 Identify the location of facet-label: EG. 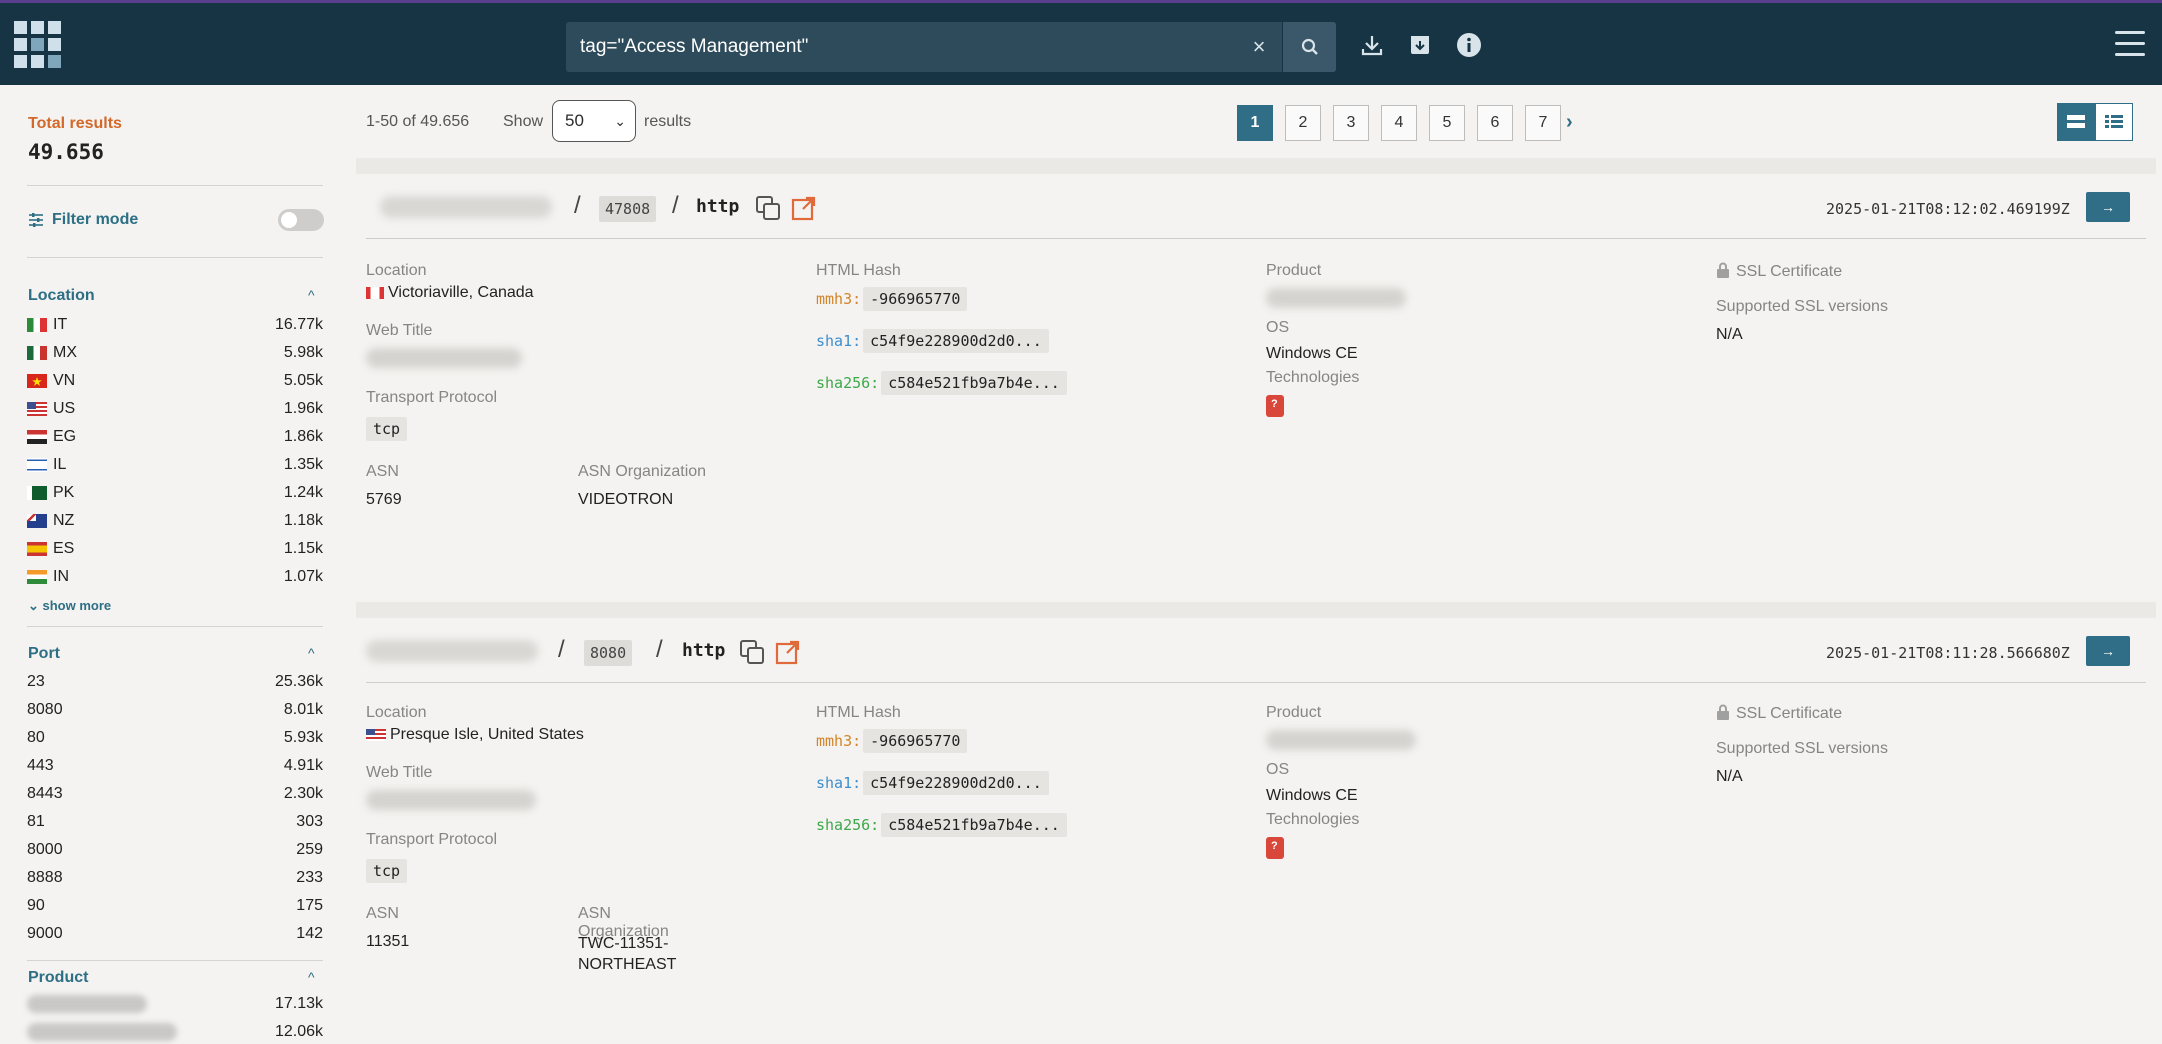
(65, 436).